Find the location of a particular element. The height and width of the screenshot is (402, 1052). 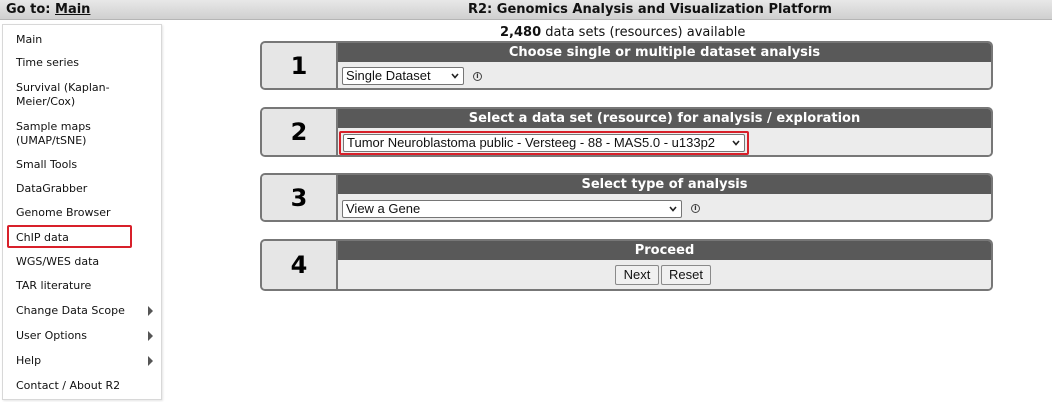

sidebar-item-label: Small Tools is located at coordinates (47, 164).